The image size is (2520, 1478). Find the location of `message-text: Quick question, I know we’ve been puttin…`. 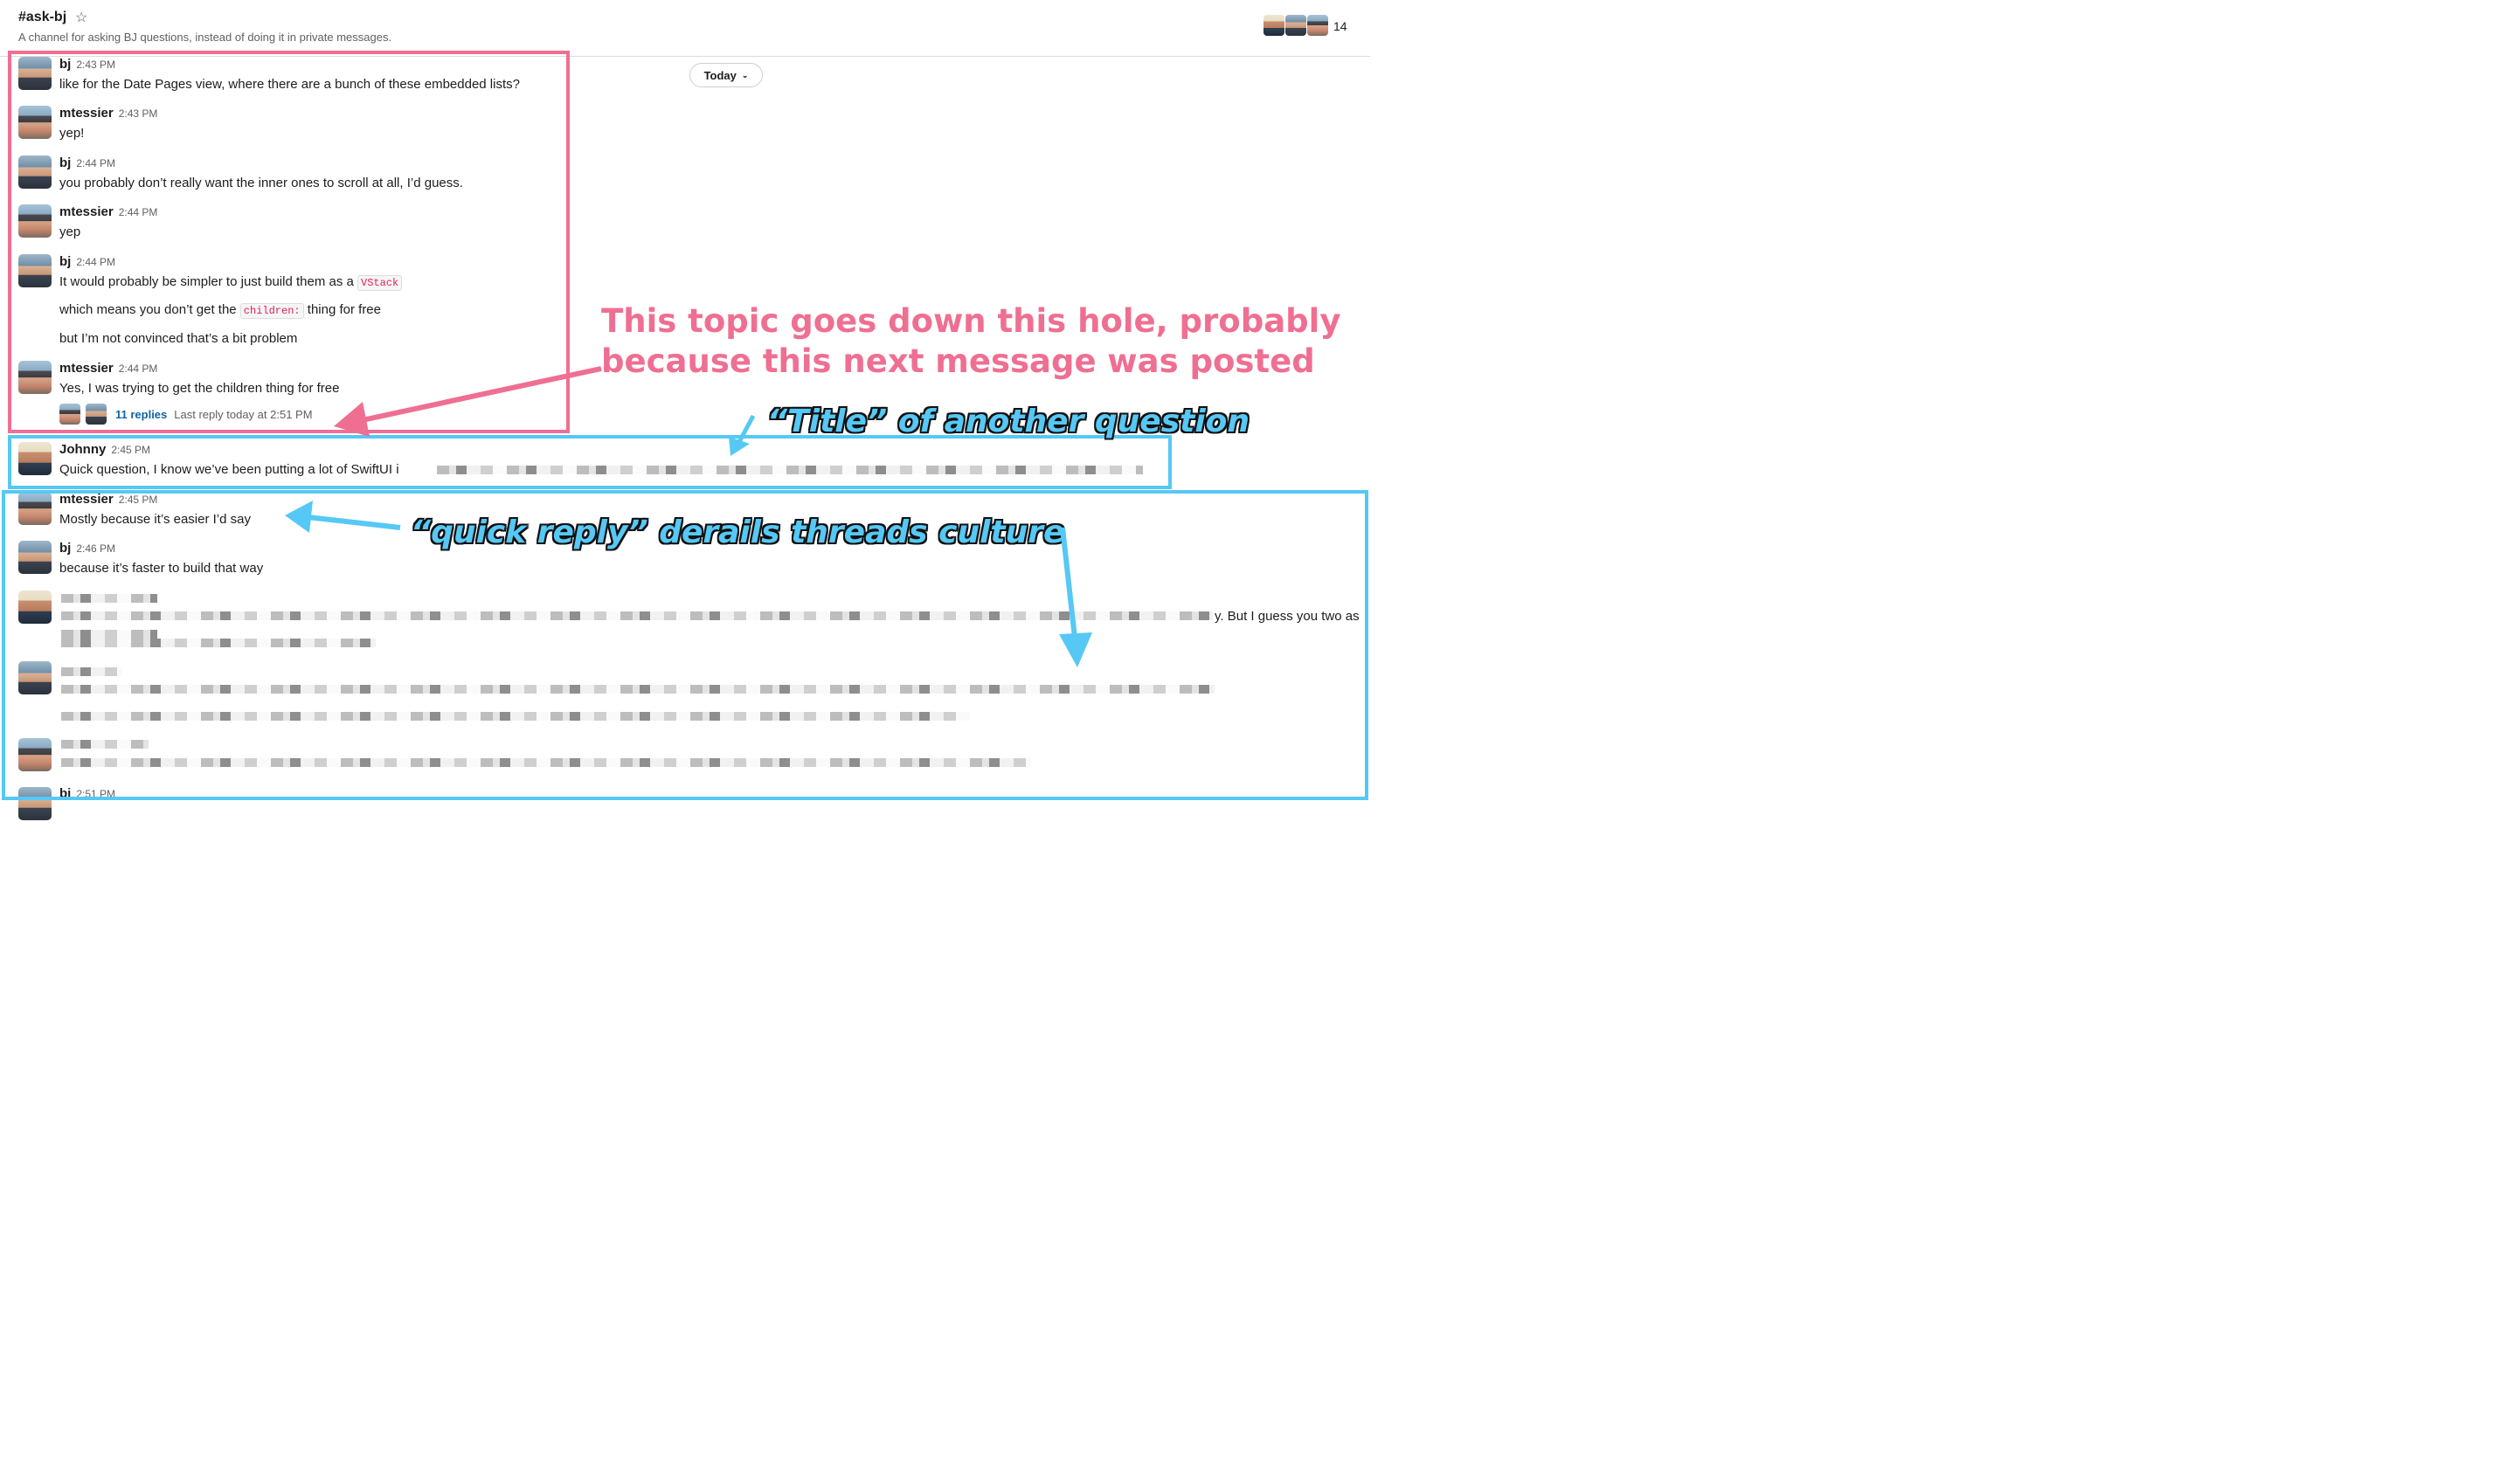

message-text: Quick question, I know we’ve been puttin… is located at coordinates (229, 469).